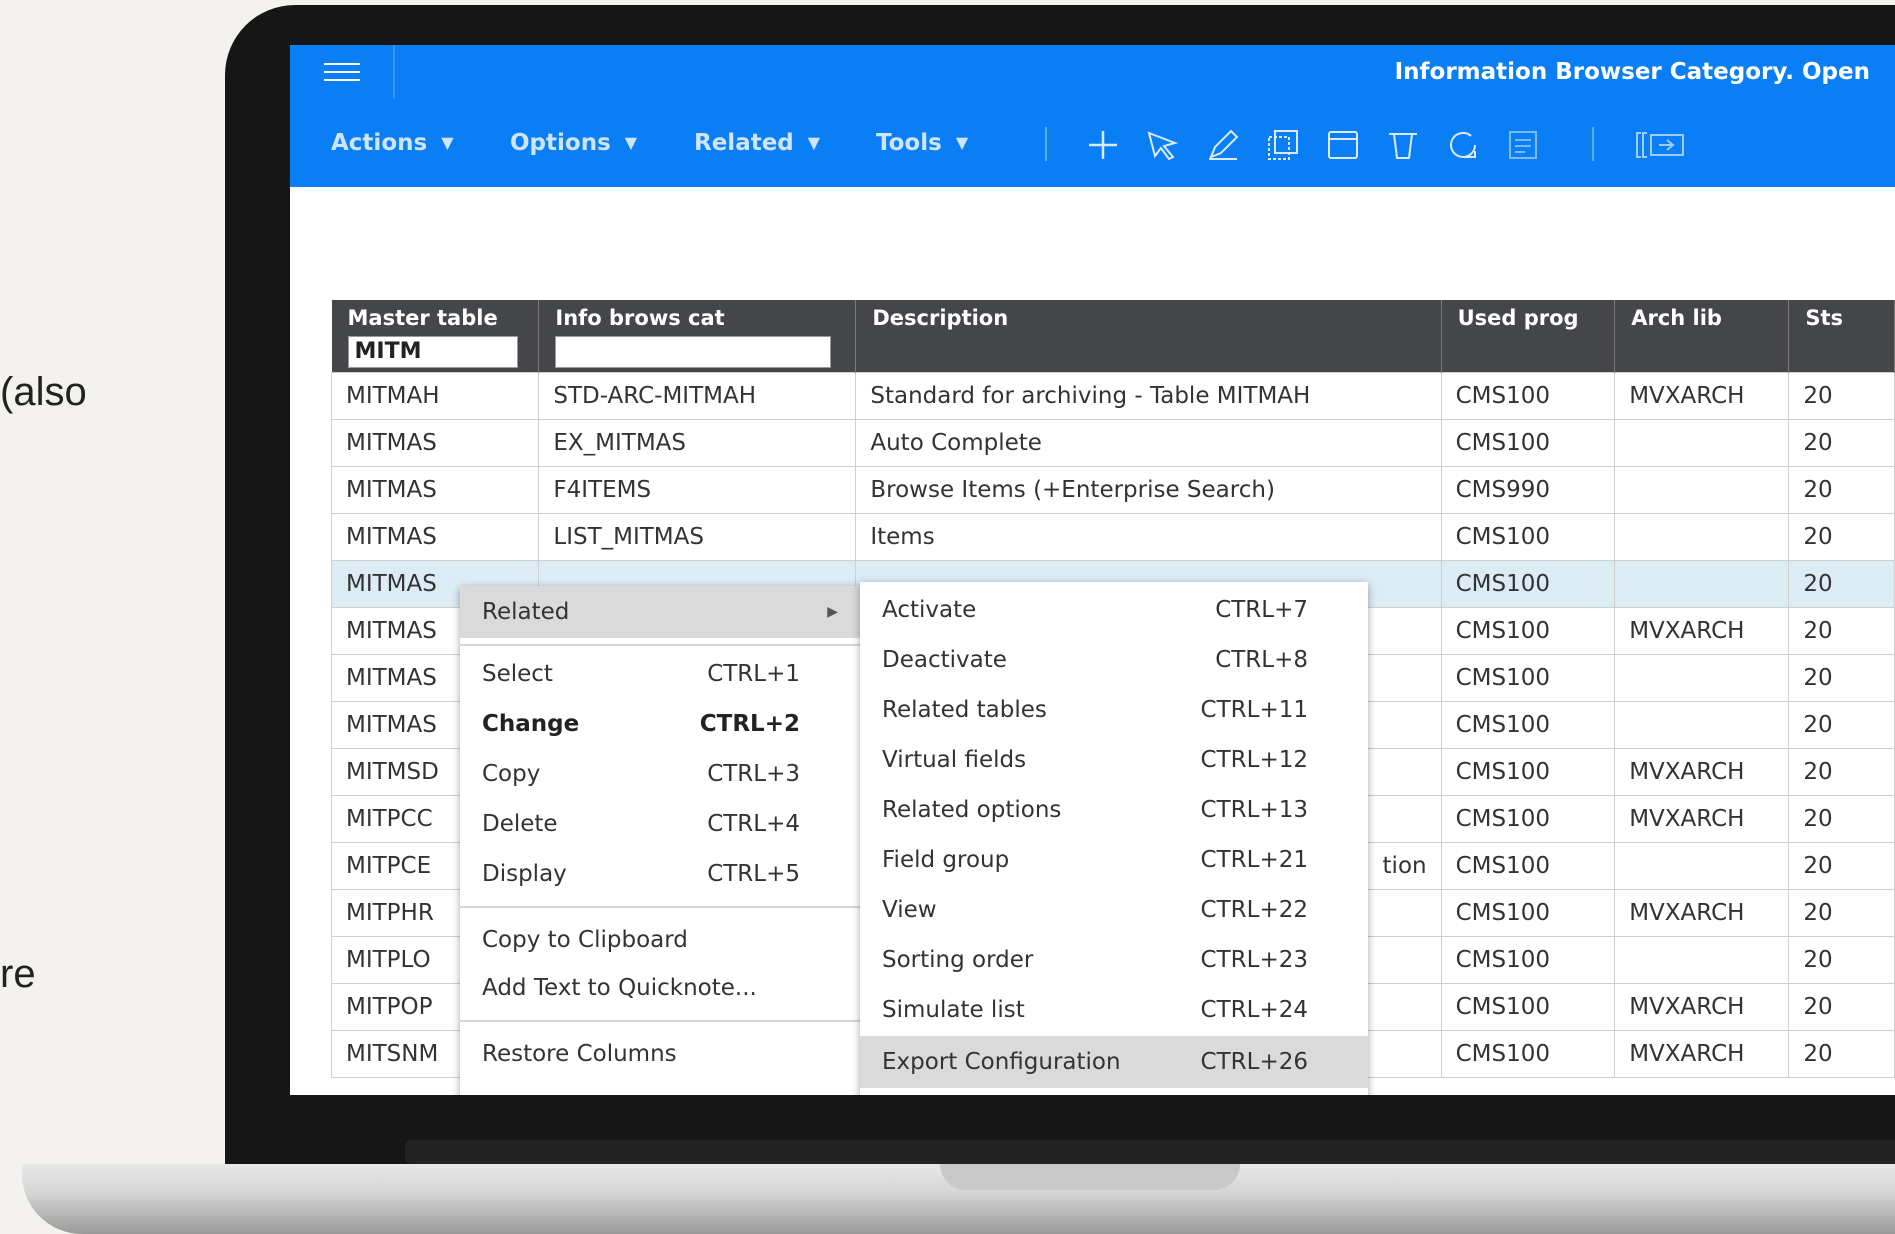 Image resolution: width=1895 pixels, height=1234 pixels. I want to click on submenu-item-export-configuration: Export Configuration CTRL+26, so click(1114, 1062).